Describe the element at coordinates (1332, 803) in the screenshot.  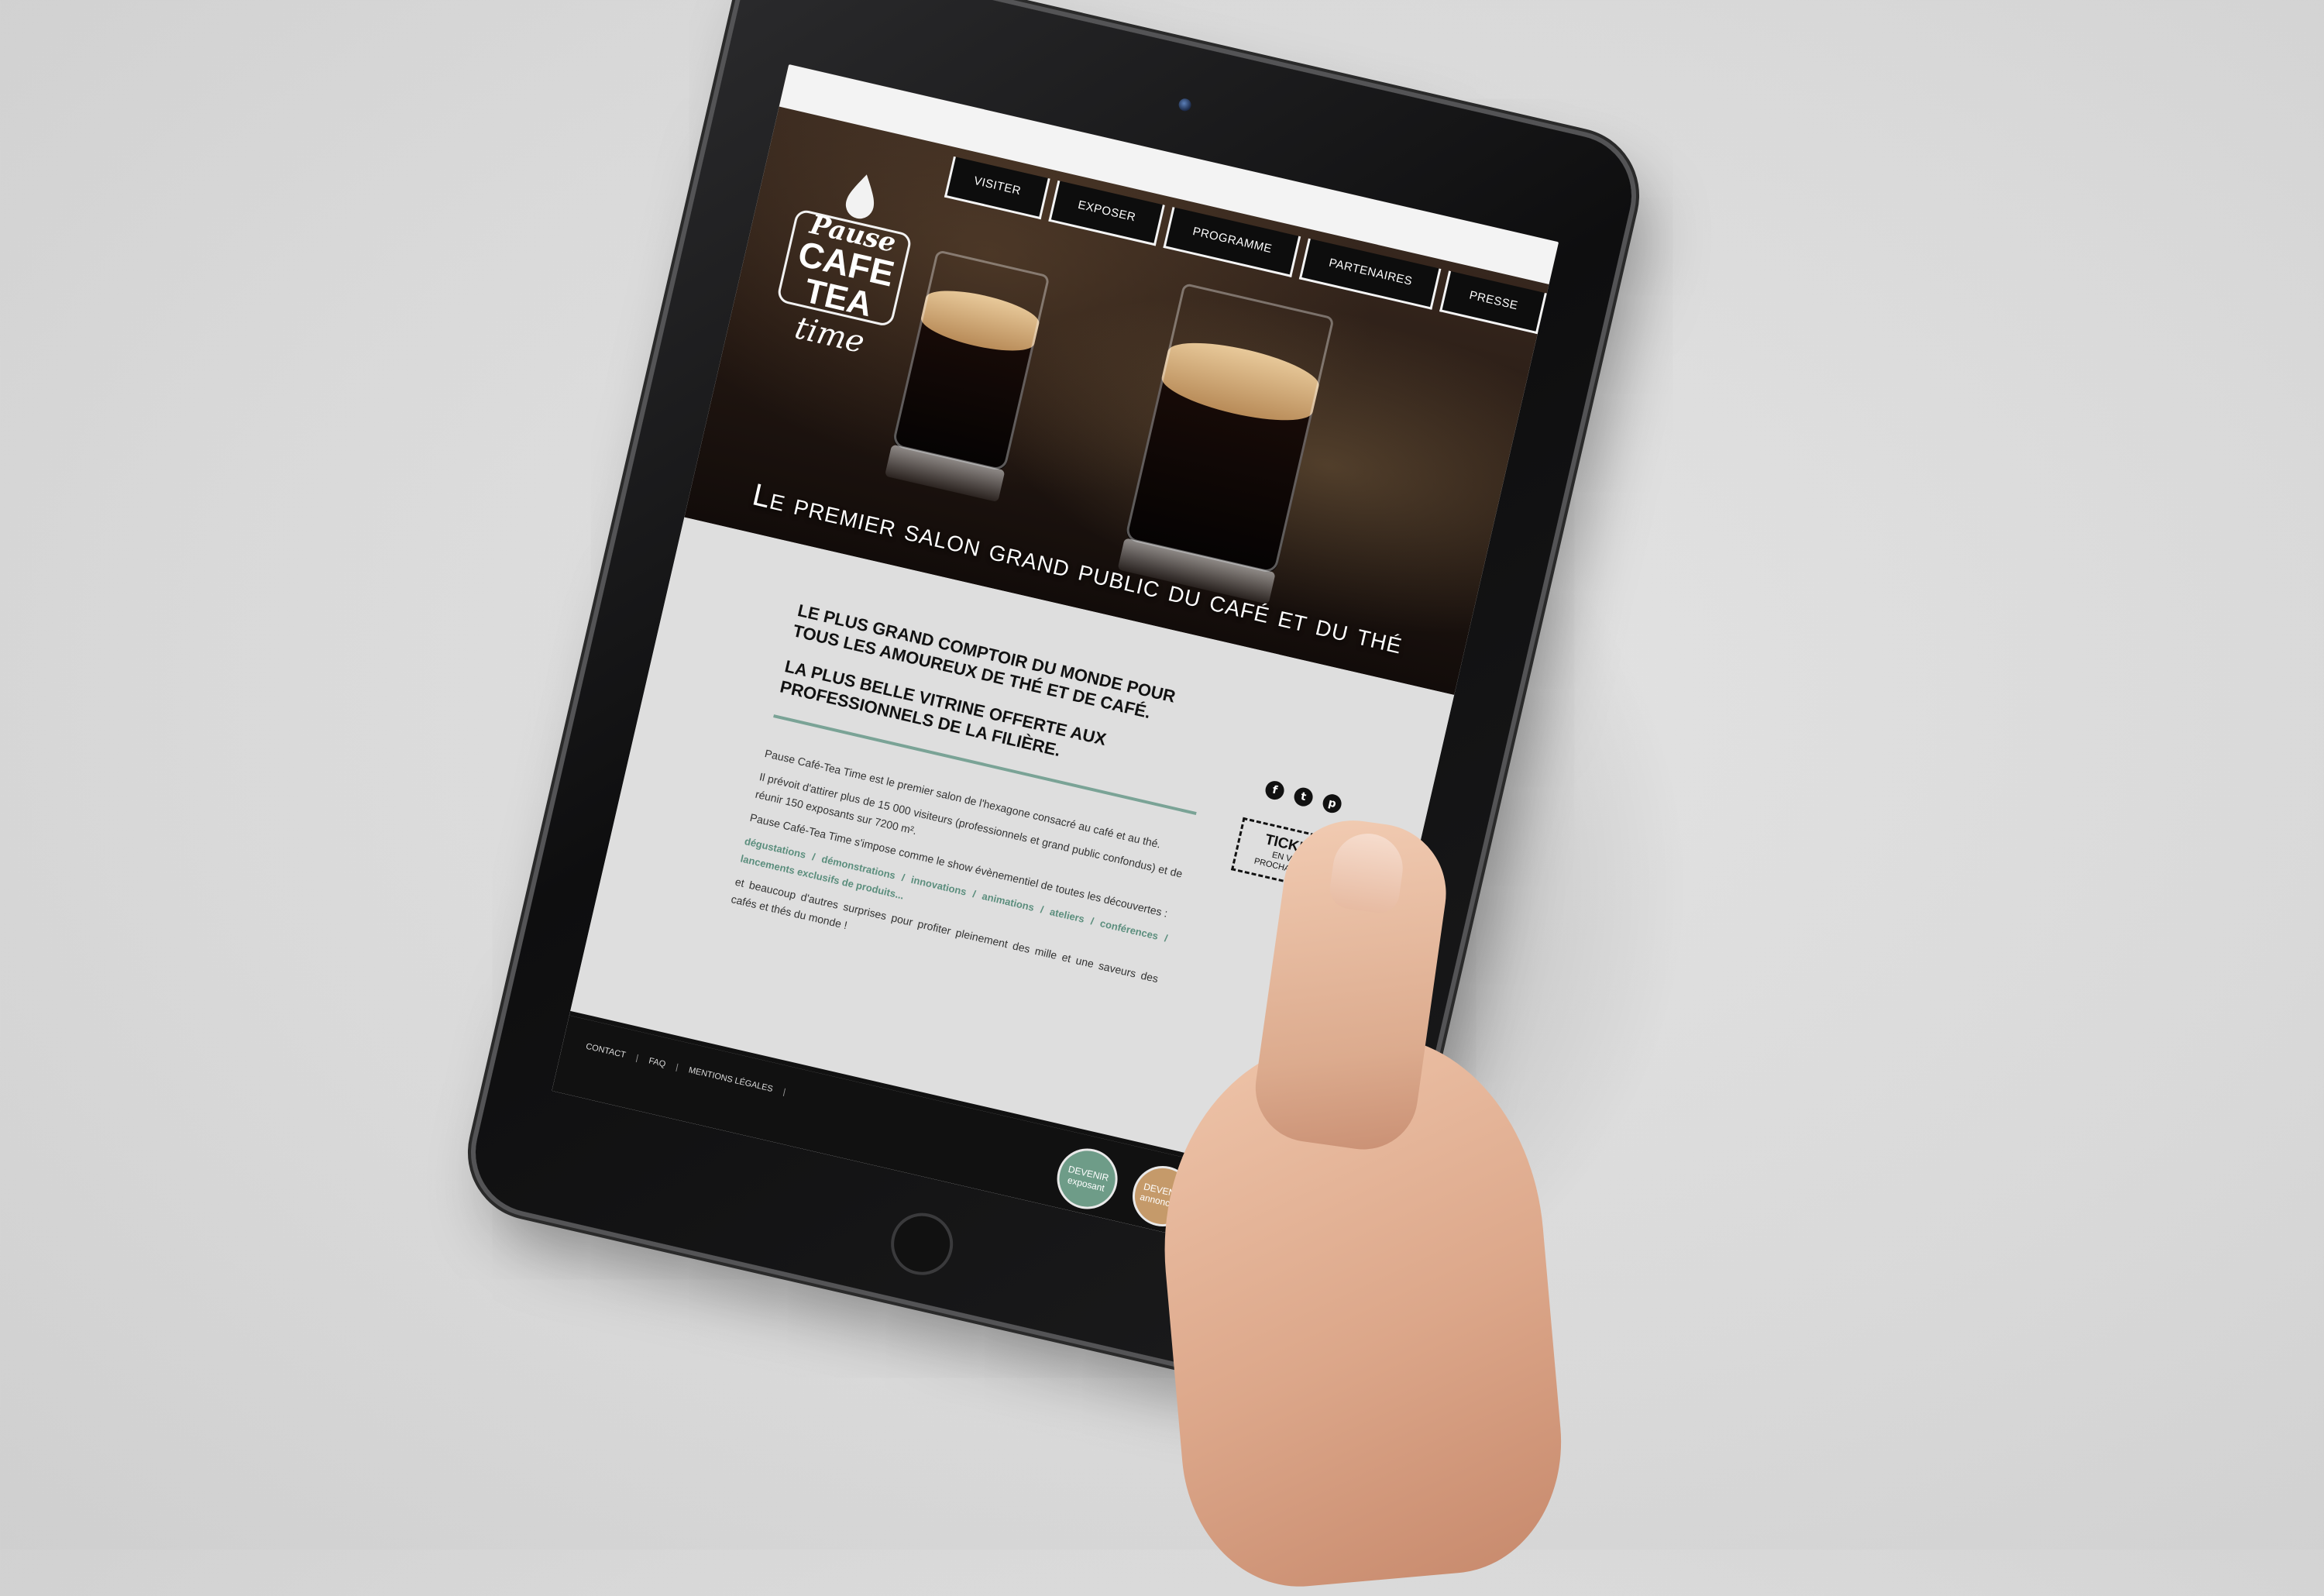
I see `pinterest-icon: p` at that location.